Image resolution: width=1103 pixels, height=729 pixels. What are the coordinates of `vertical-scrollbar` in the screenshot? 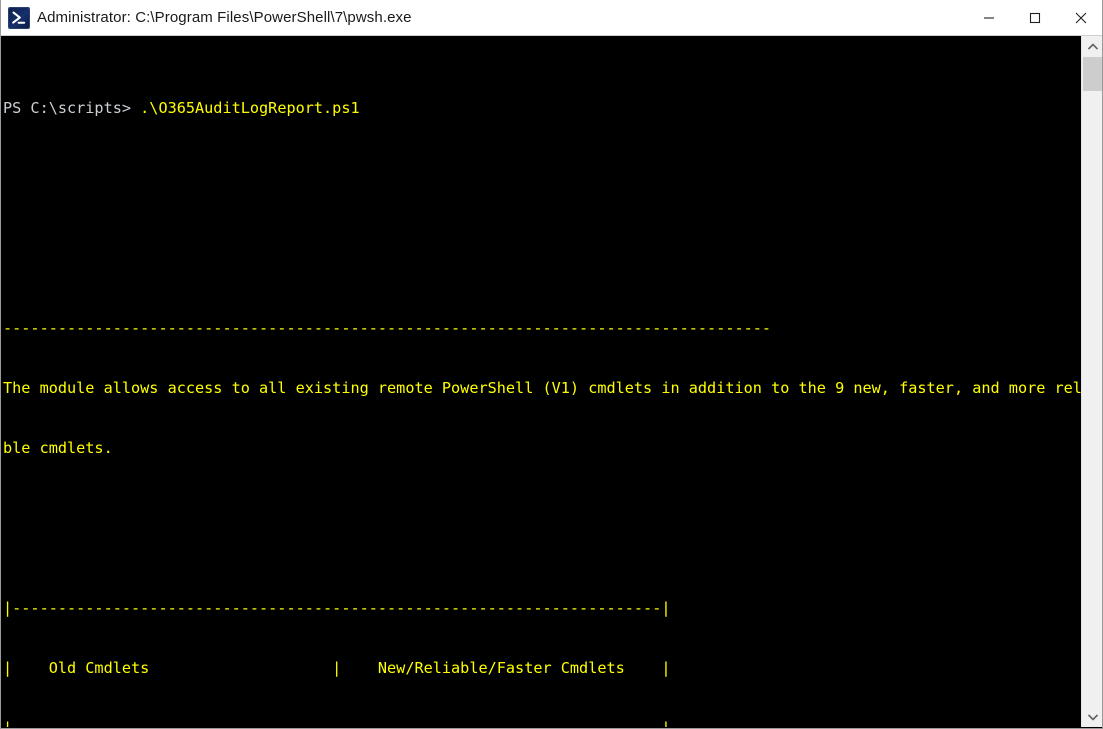 It's located at (1091, 381).